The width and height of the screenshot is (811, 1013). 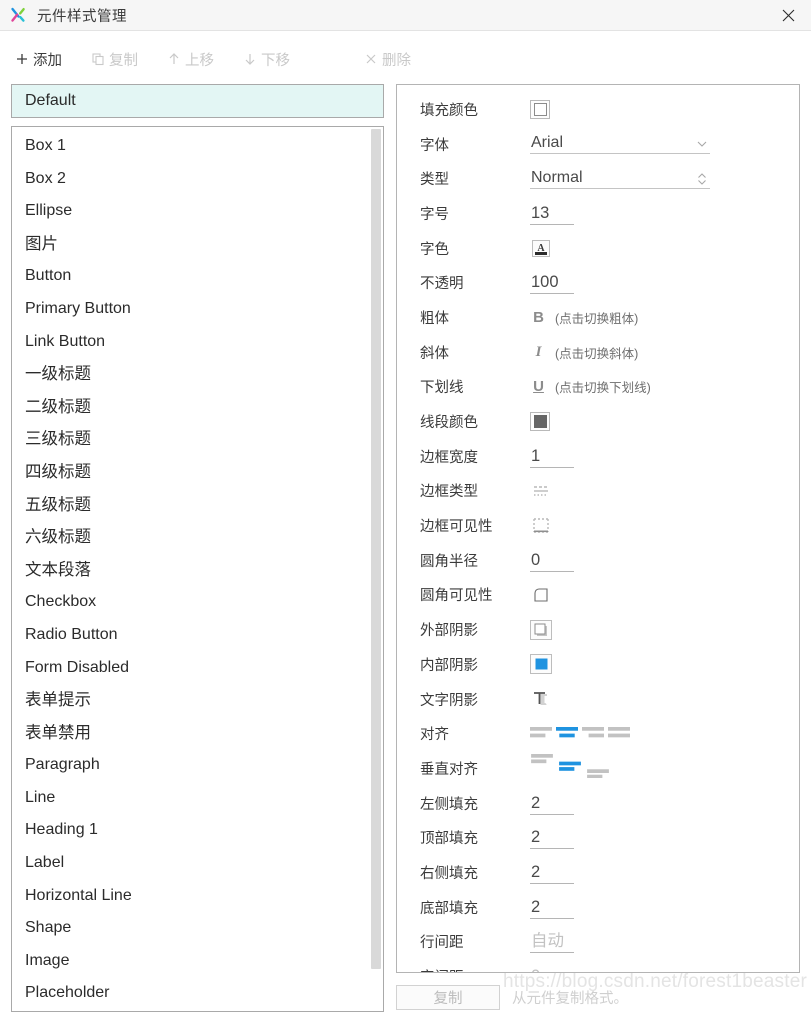 I want to click on property-label: 文字阴影, so click(x=449, y=700).